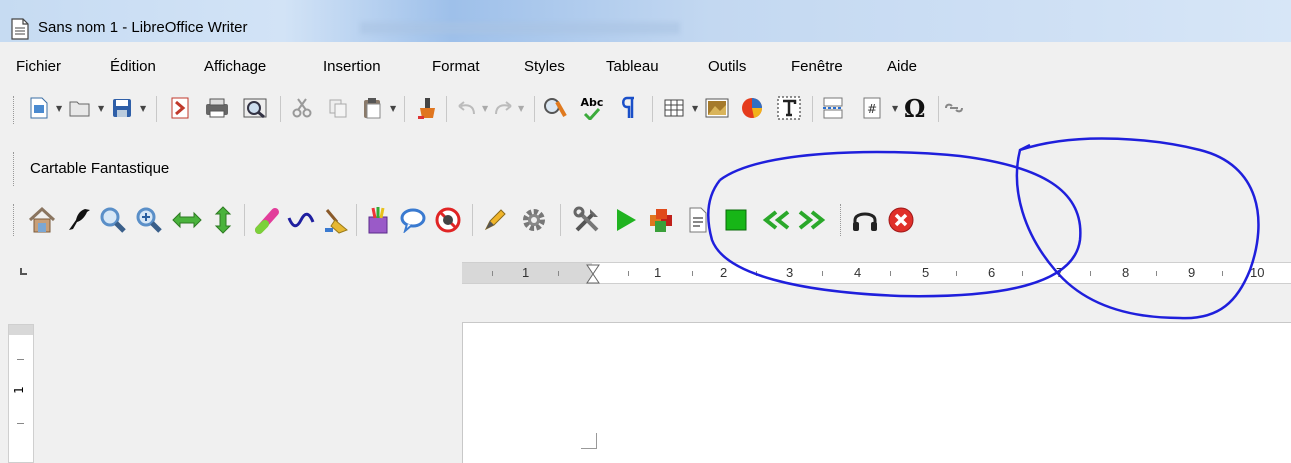 This screenshot has height=463, width=1291. Describe the element at coordinates (78, 220) in the screenshot. I see `bird-icon` at that location.